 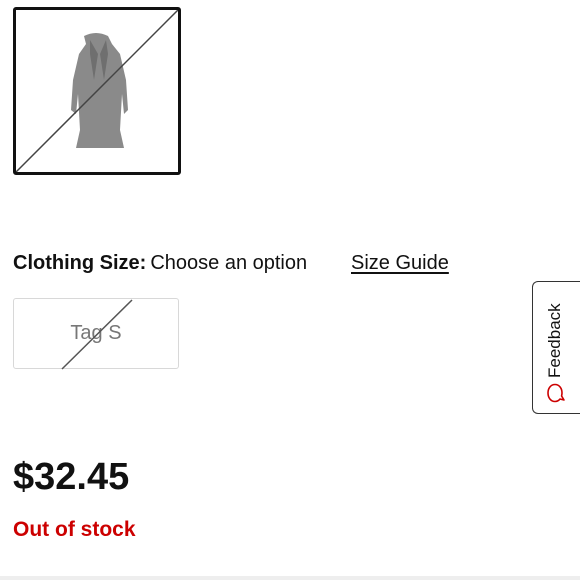 I want to click on clothing-size-label: Clothing Size:, so click(x=80, y=263).